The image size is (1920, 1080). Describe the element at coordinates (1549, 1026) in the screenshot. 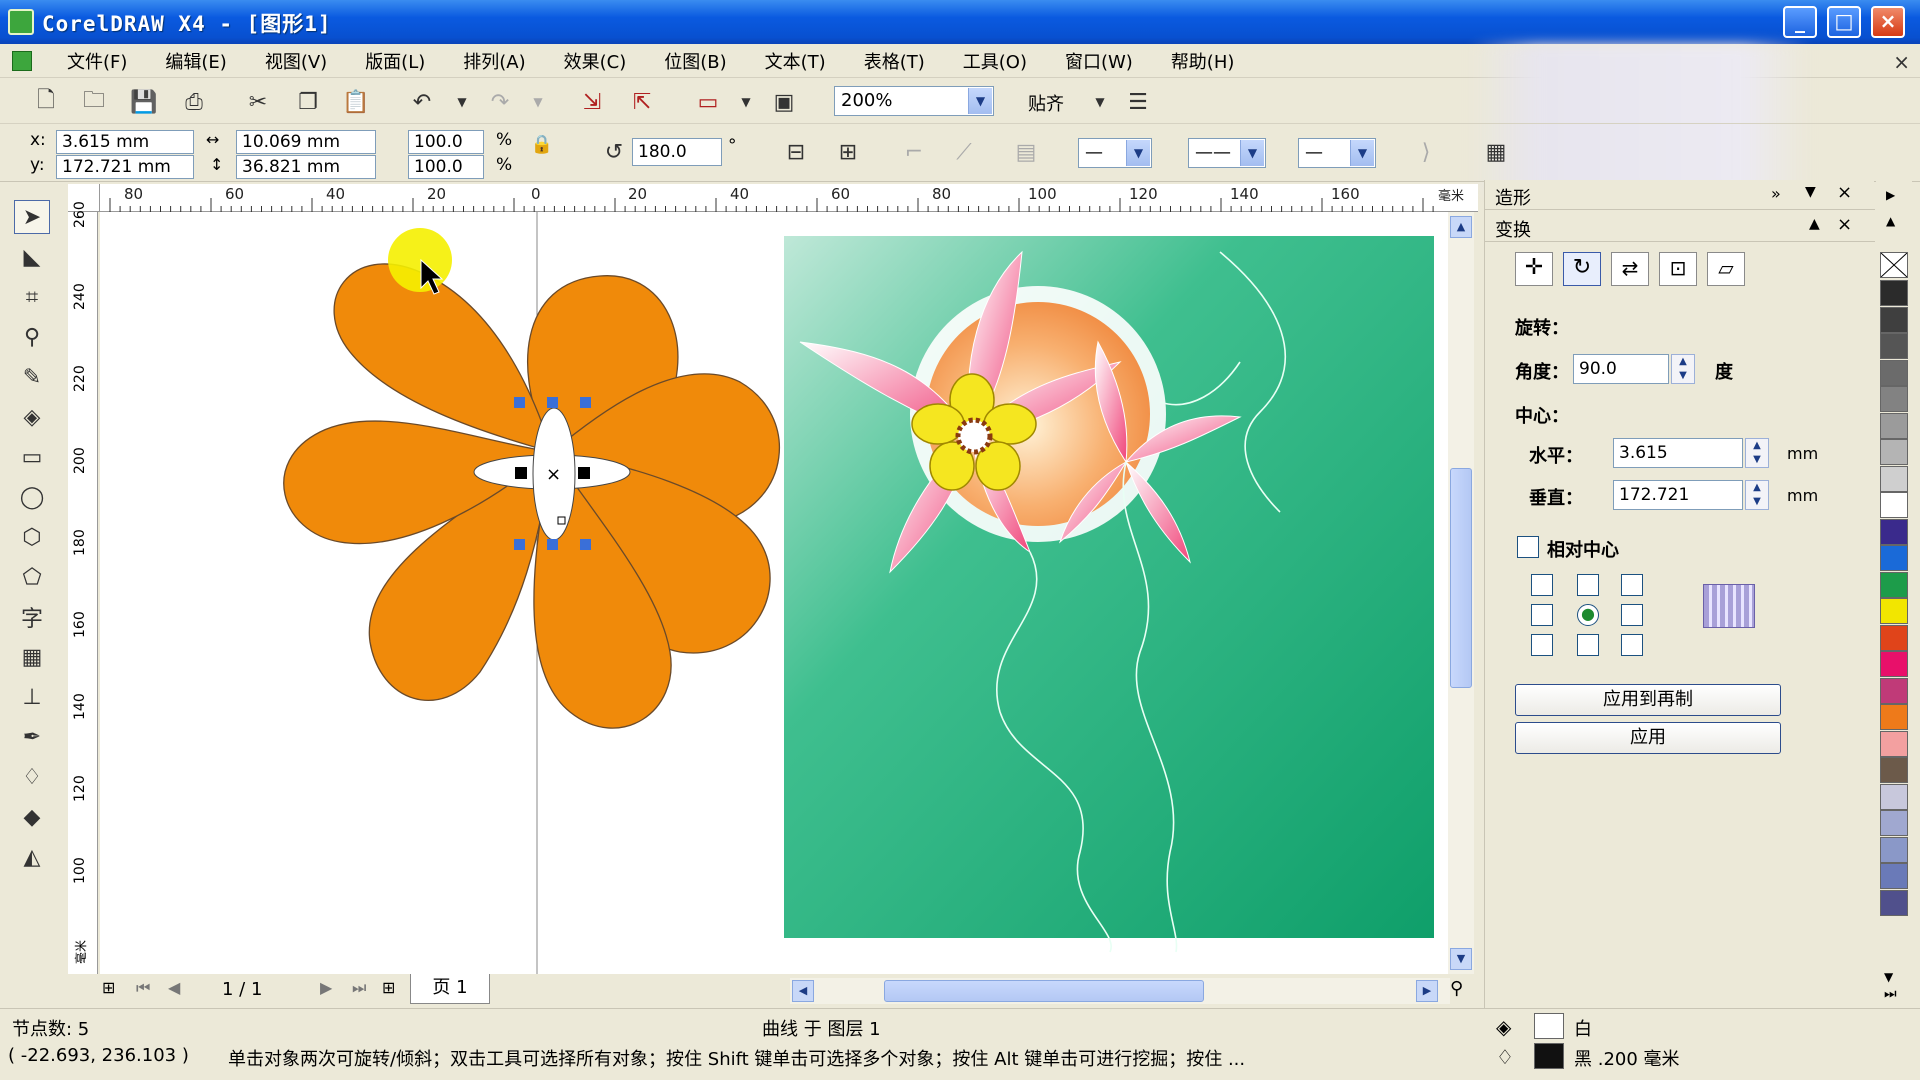

I see `fill-color-swatch` at that location.